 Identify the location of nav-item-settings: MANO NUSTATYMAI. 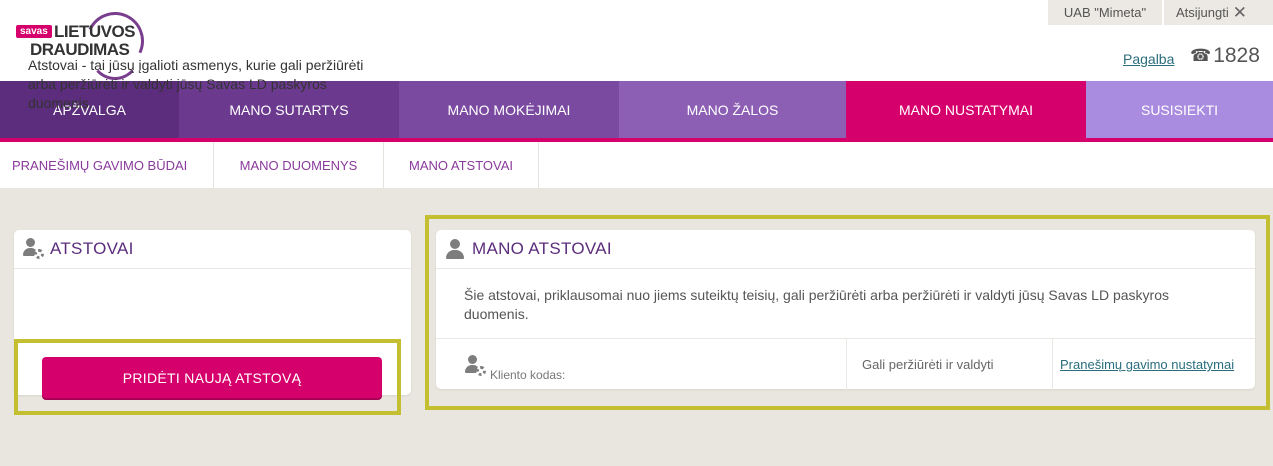
(966, 109).